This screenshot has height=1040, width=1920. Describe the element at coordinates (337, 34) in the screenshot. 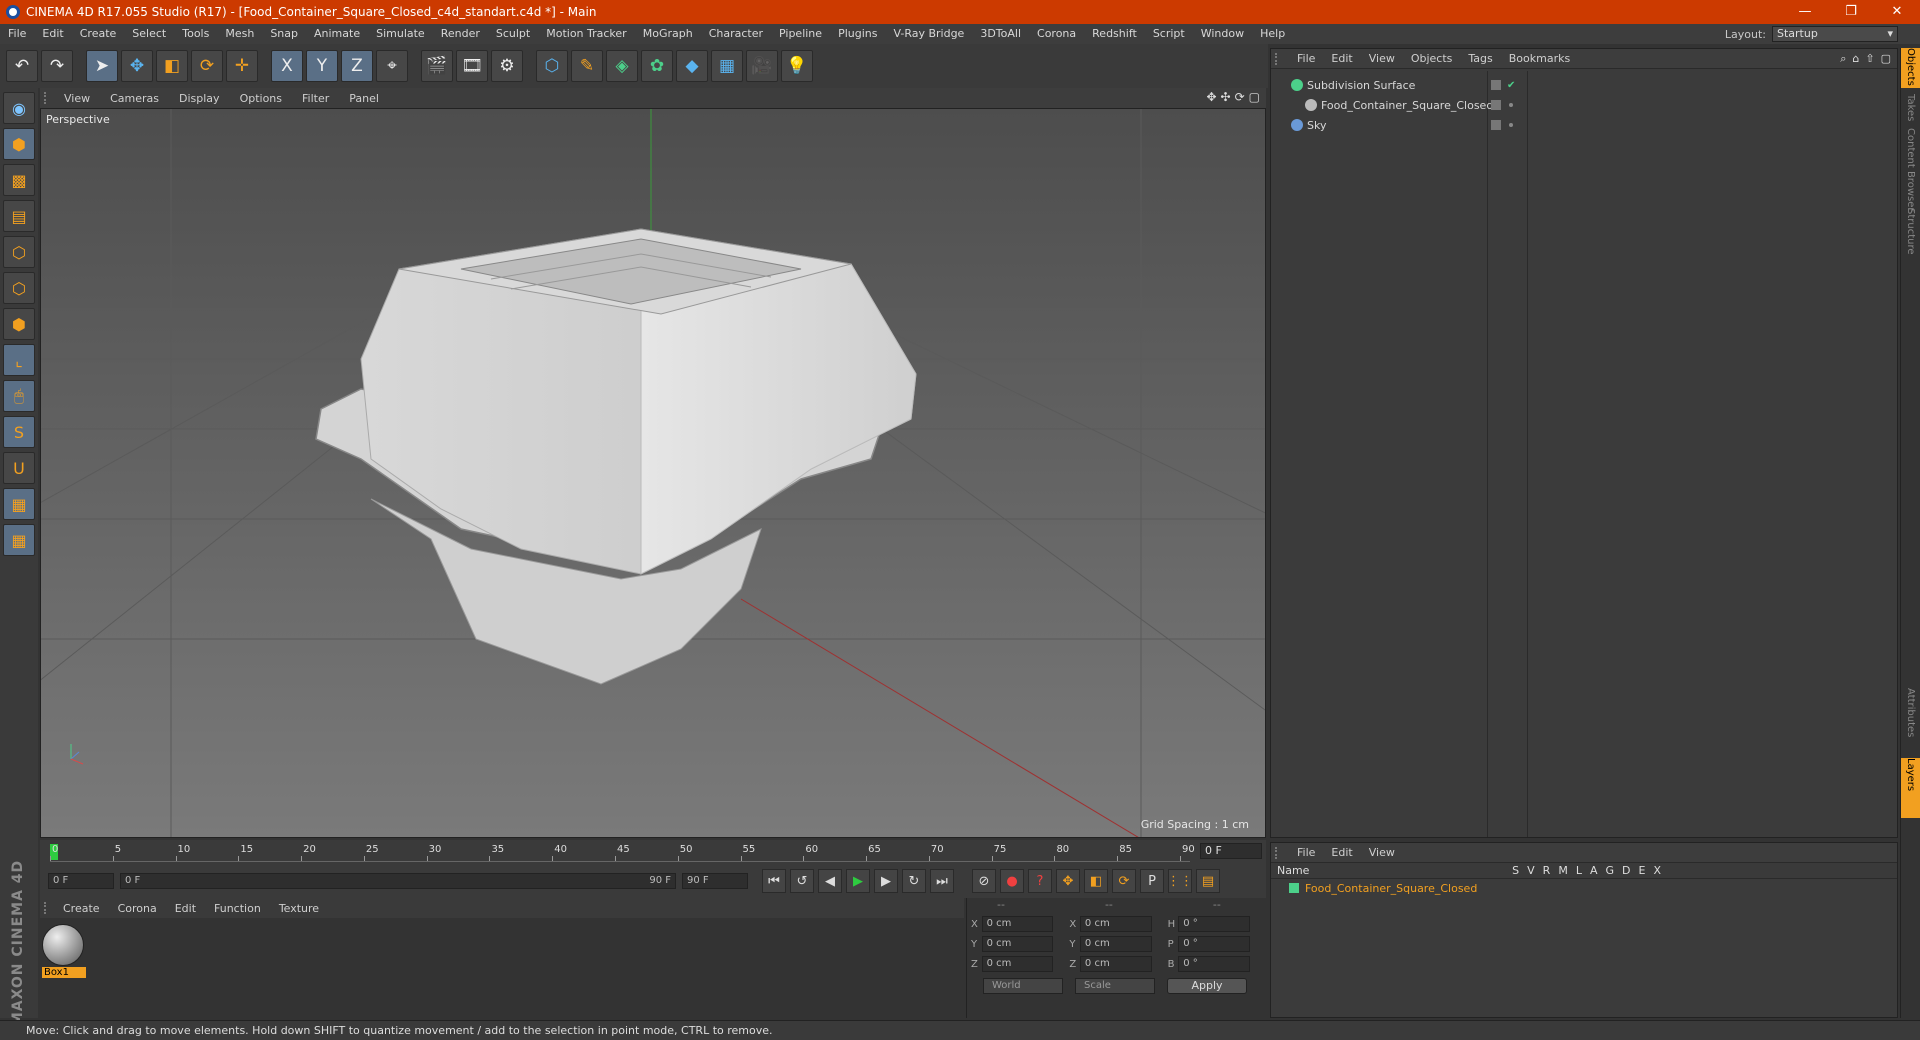

I see `menu-animate: Animate` at that location.